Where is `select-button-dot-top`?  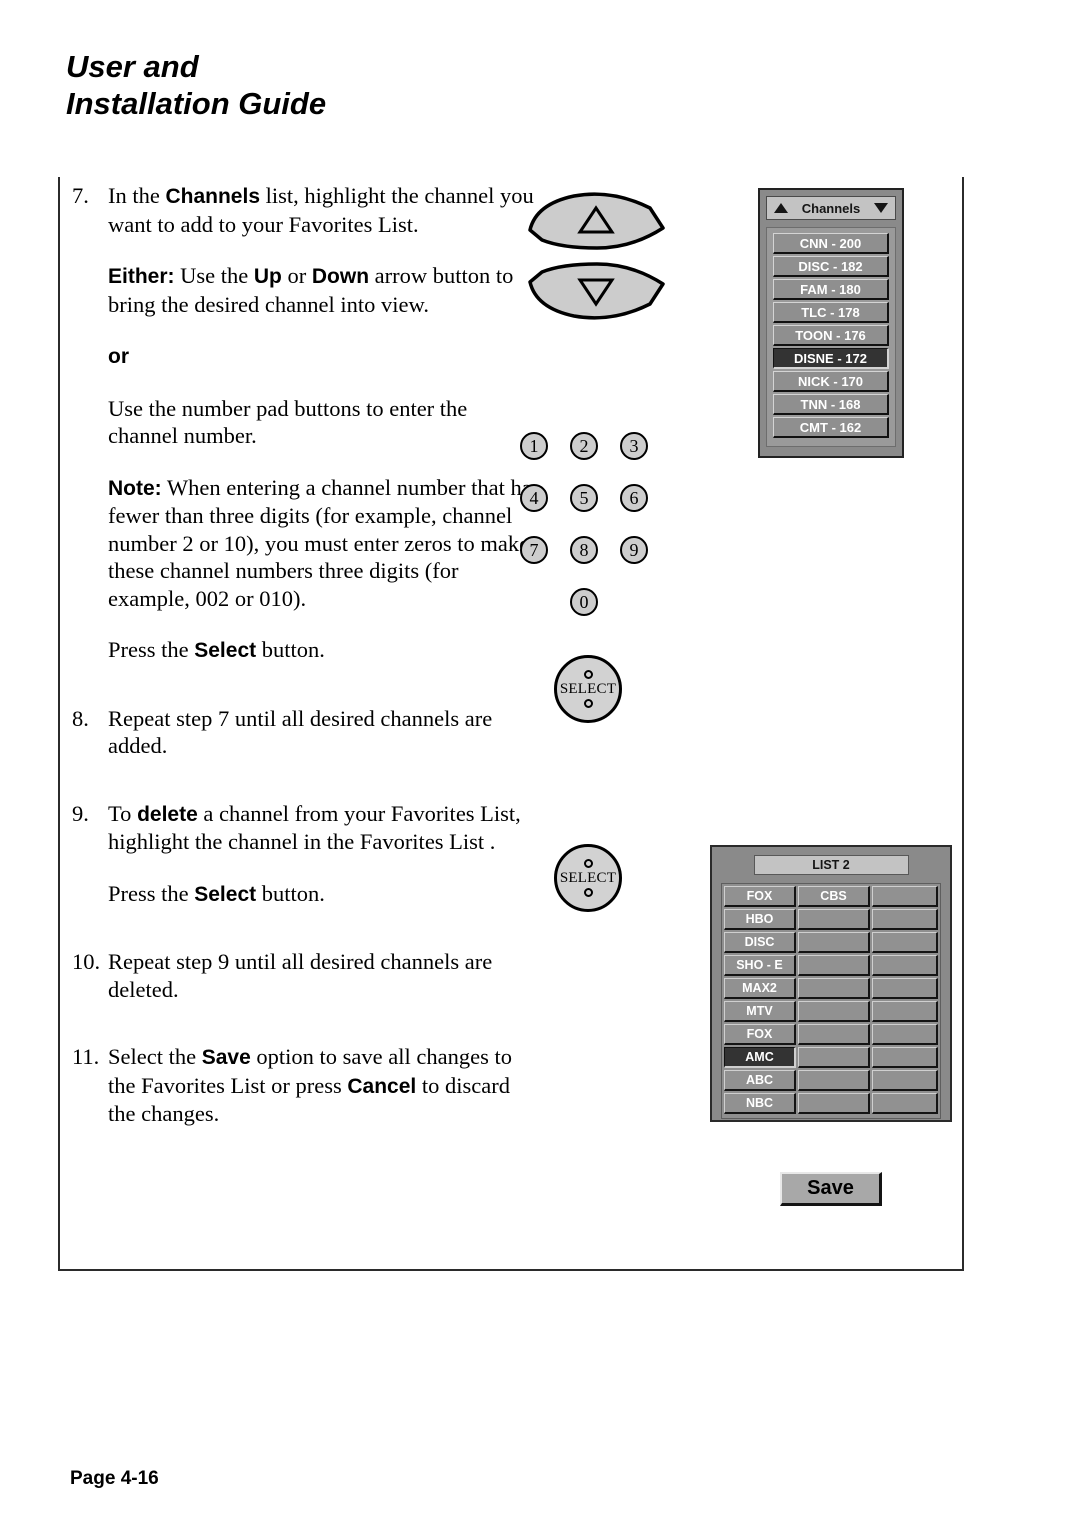
select-button-dot-top is located at coordinates (588, 863).